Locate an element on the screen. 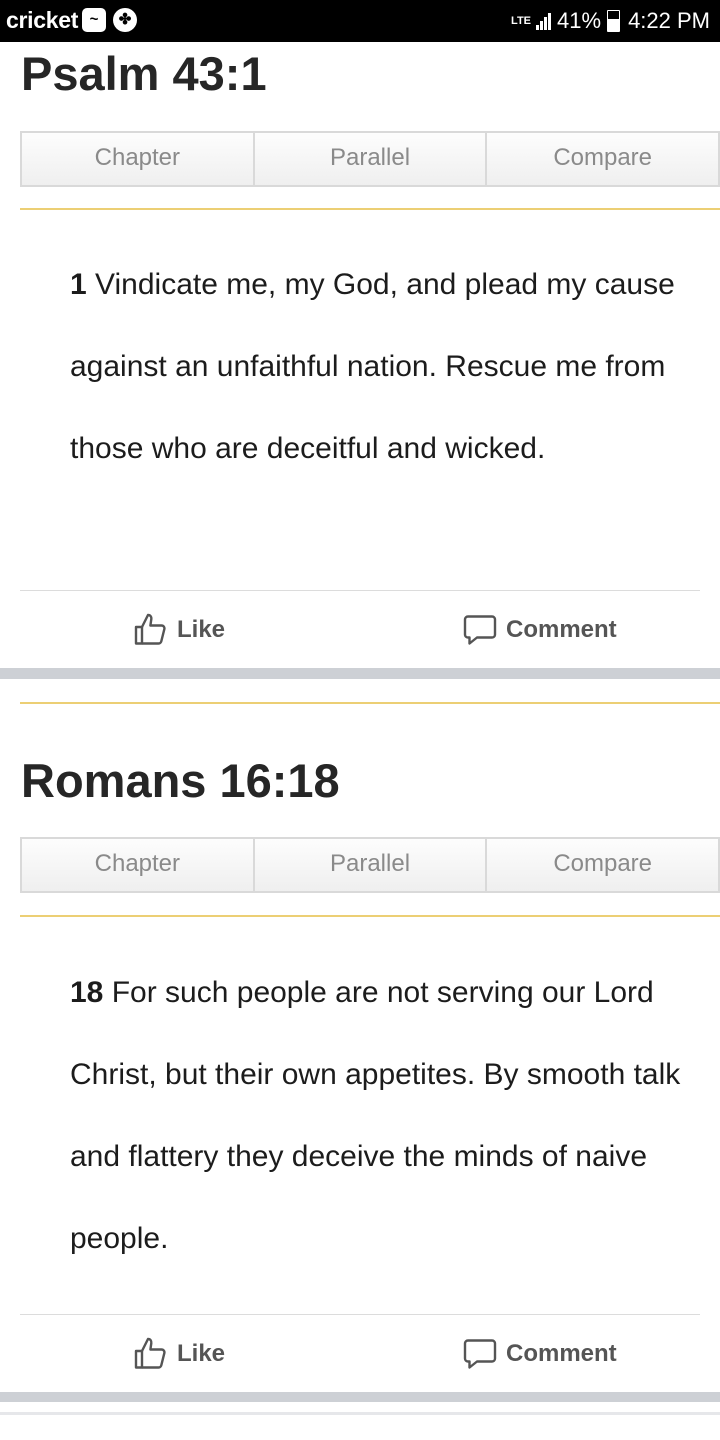 The image size is (720, 1440). game-controller-icon: ✤ is located at coordinates (125, 20).